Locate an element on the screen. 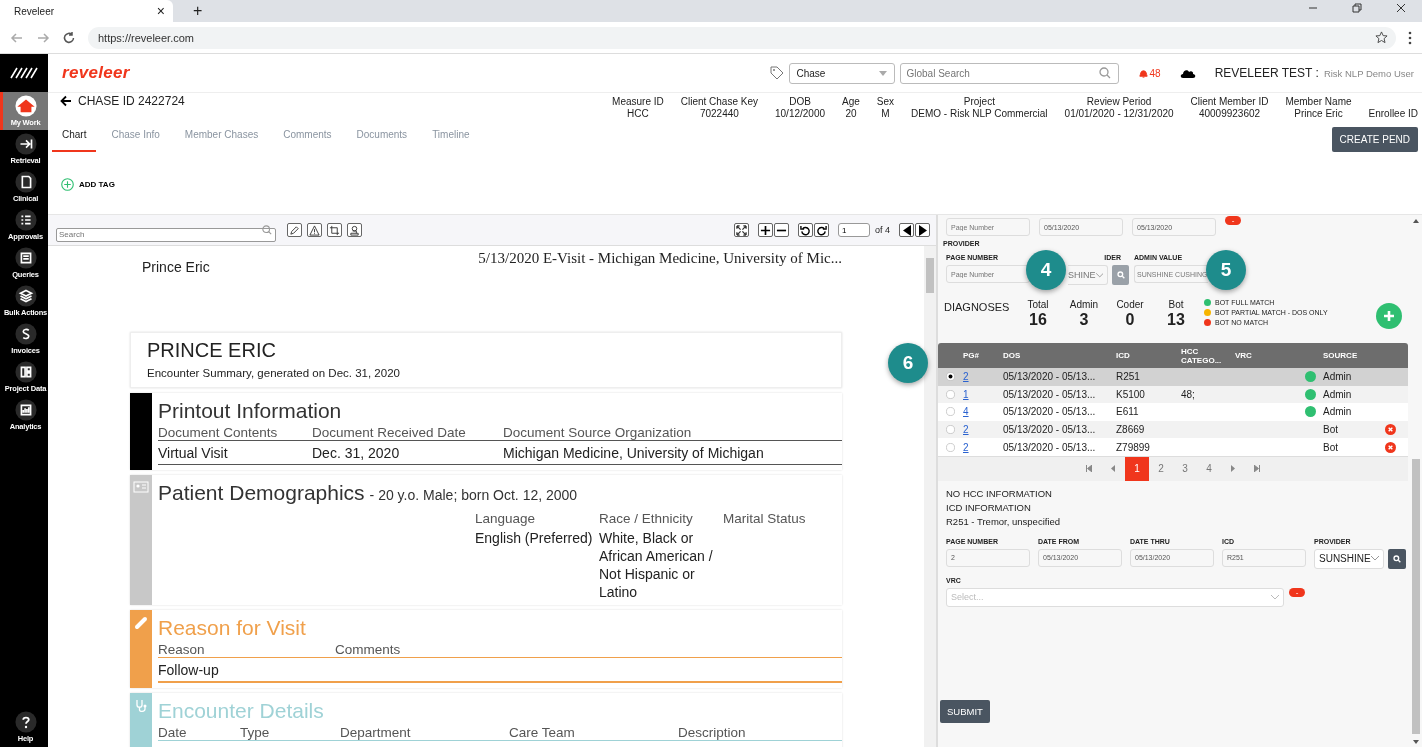 This screenshot has height=747, width=1422. tag-icon is located at coordinates (776, 73).